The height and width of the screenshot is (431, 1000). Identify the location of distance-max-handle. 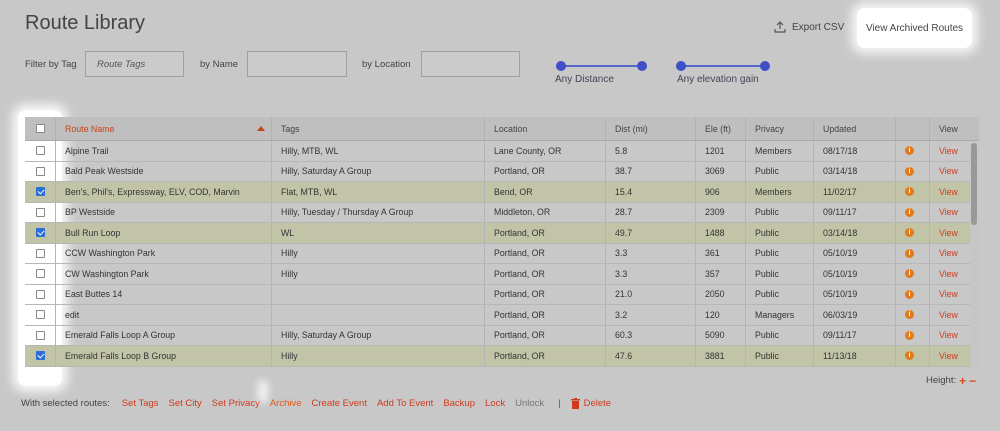
(642, 66).